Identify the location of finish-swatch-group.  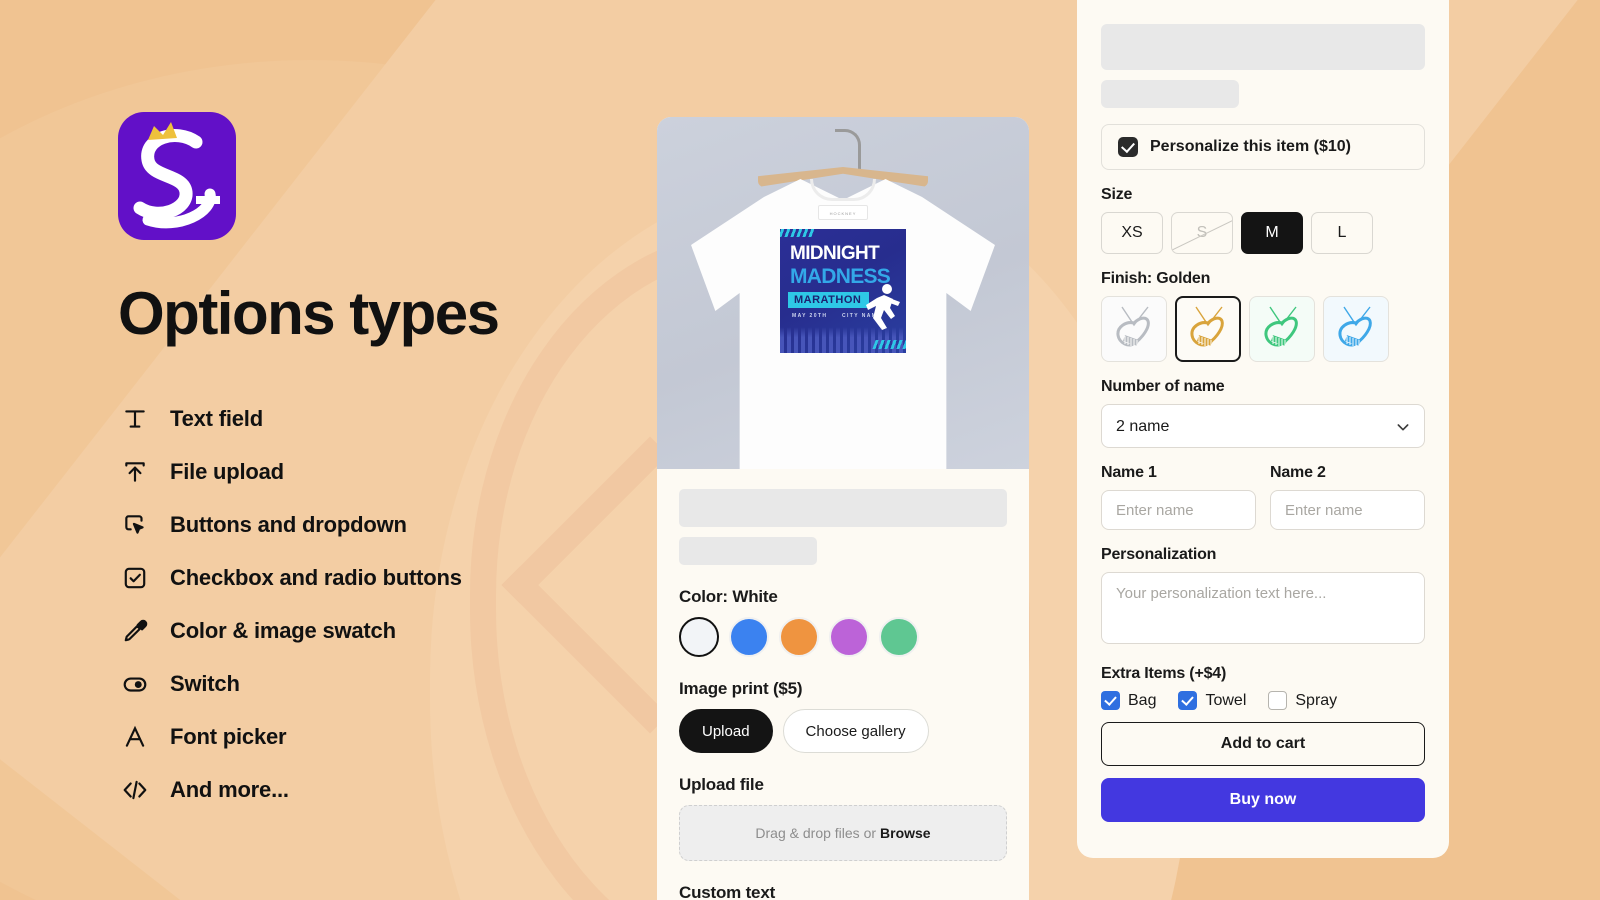
(1263, 329).